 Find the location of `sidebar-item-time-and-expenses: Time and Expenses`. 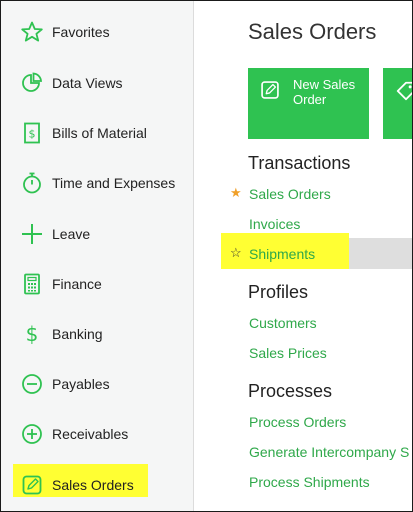

sidebar-item-time-and-expenses: Time and Expenses is located at coordinates (97, 183).